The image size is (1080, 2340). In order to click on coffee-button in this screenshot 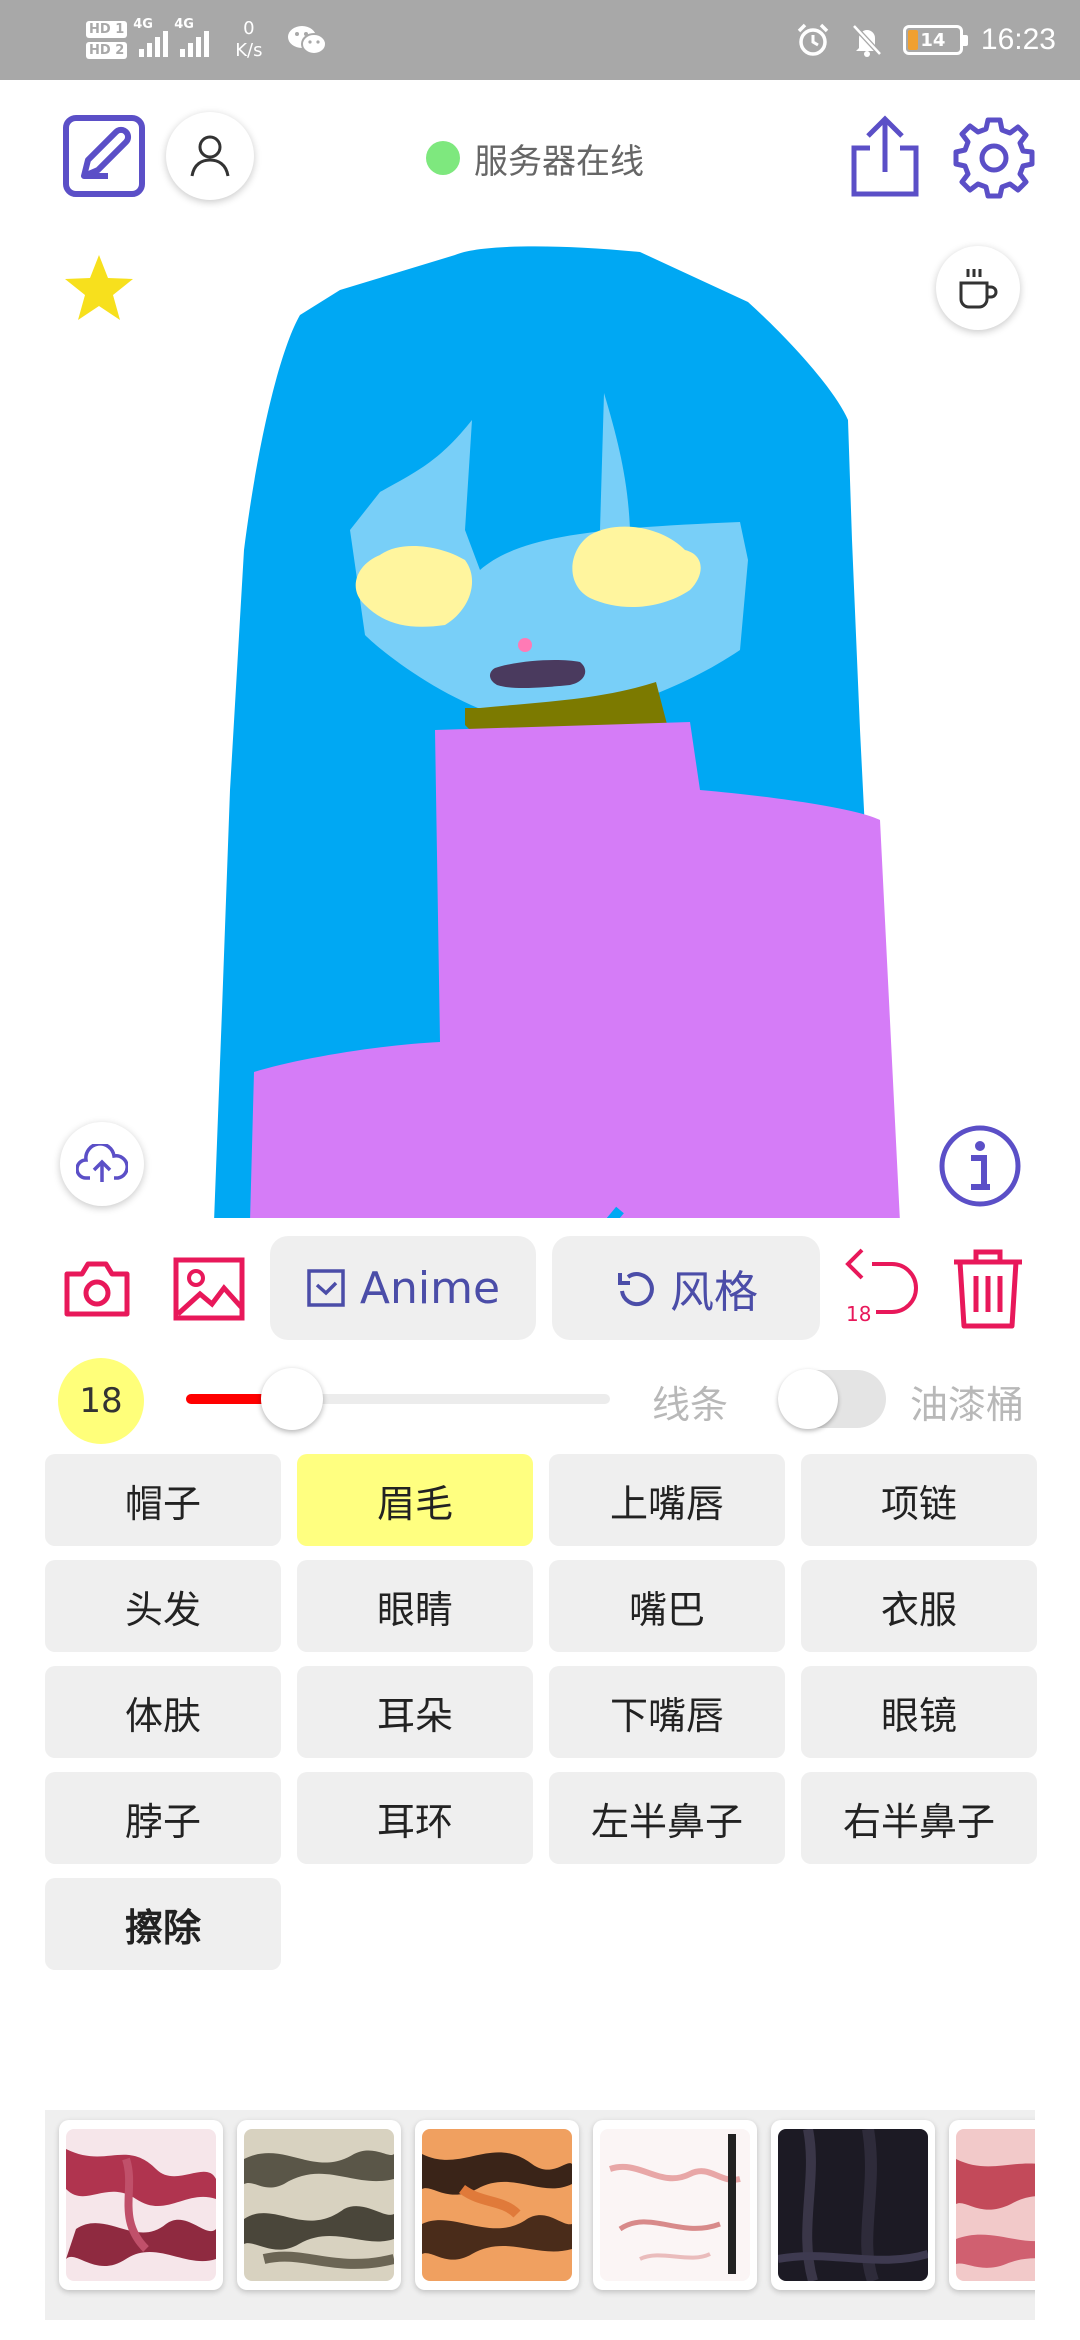, I will do `click(978, 288)`.